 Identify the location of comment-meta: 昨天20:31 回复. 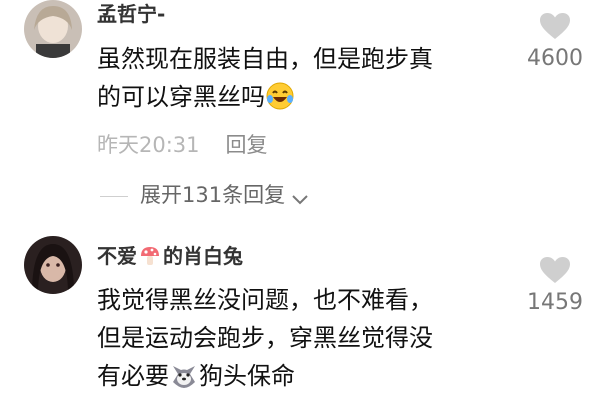
(182, 145).